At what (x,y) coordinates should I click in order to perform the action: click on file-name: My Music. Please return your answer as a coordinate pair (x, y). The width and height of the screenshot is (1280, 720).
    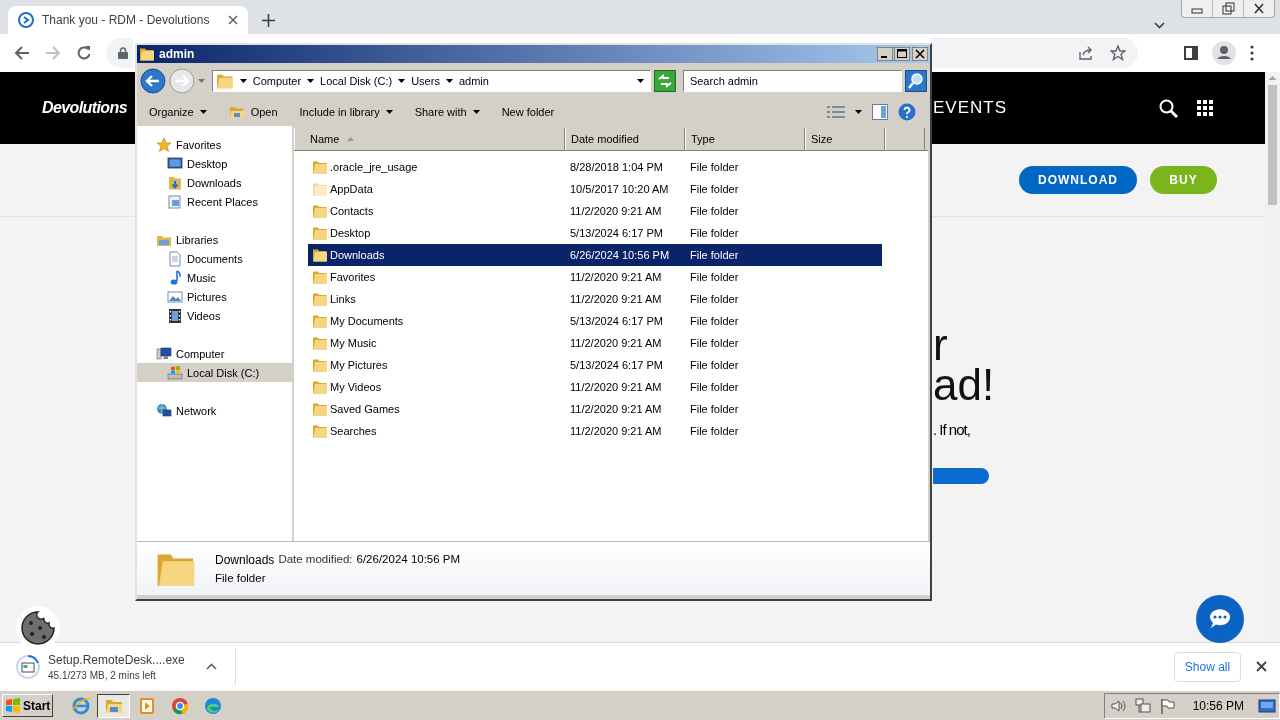
    Looking at the image, I should click on (353, 343).